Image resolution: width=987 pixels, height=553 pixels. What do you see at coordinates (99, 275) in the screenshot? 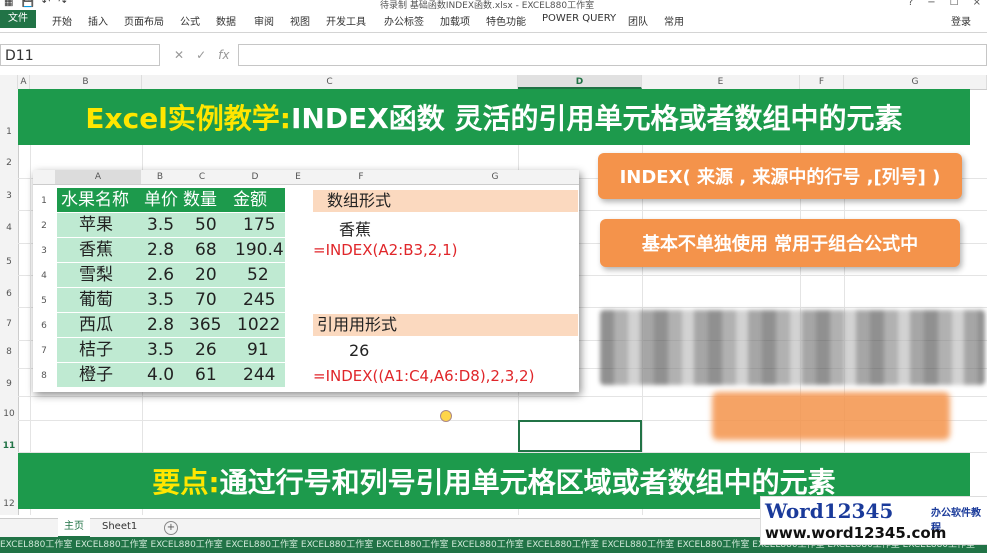
I see `table-cell: 雪梨` at bounding box center [99, 275].